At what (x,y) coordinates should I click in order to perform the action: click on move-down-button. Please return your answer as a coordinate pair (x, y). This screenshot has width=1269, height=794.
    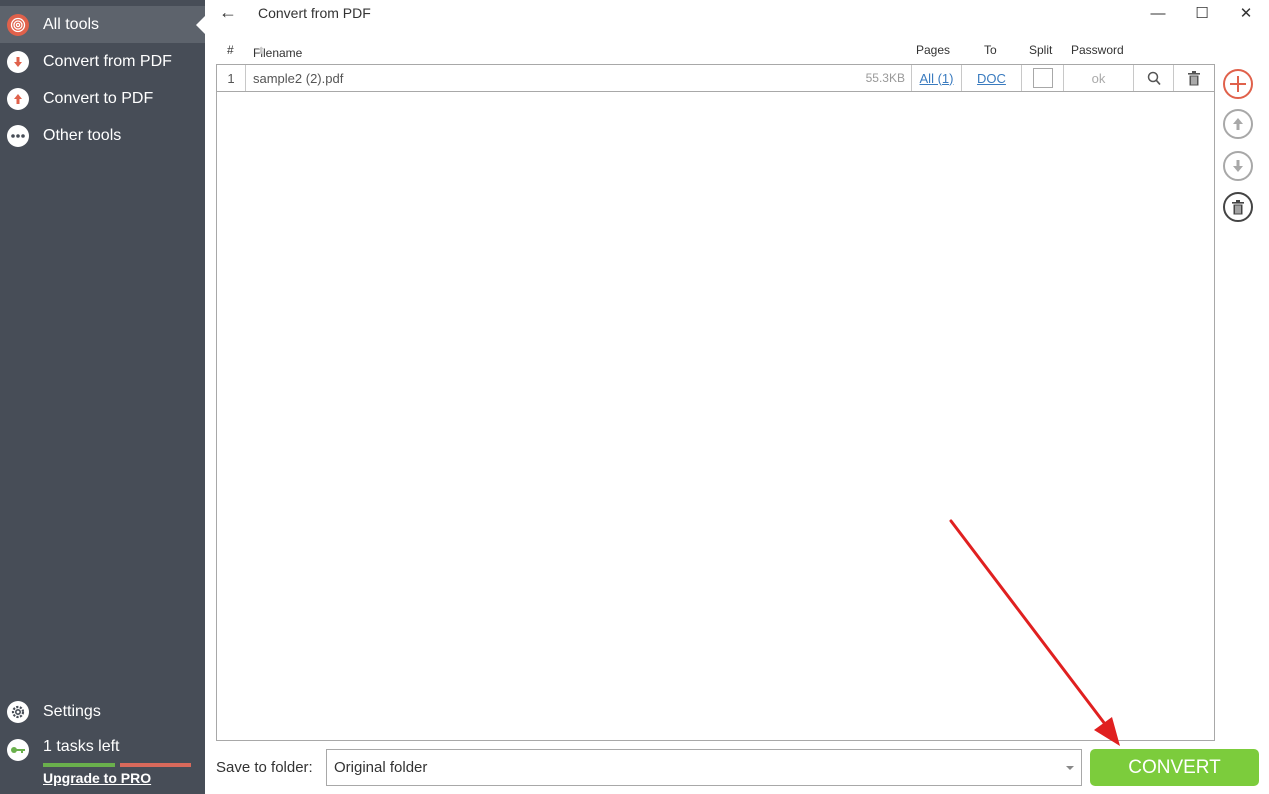
    Looking at the image, I should click on (1238, 166).